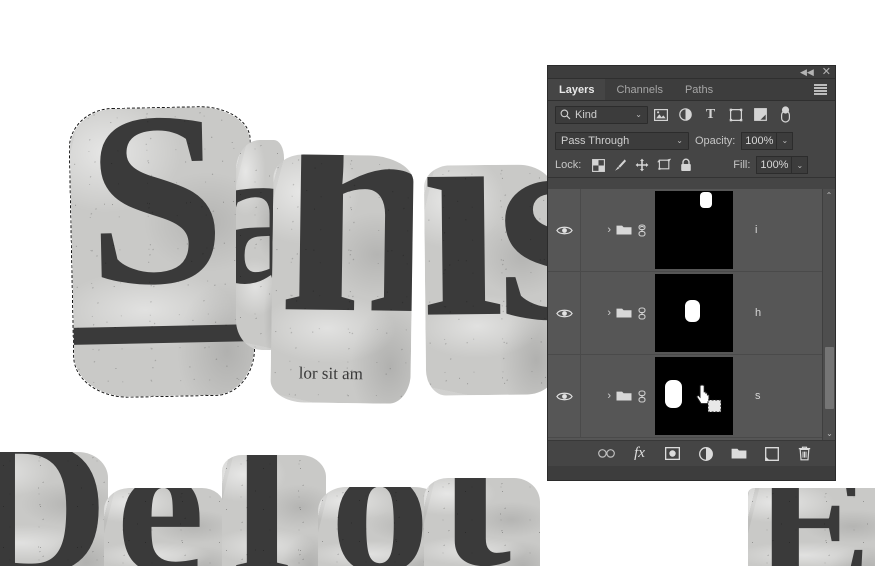 The width and height of the screenshot is (875, 566). I want to click on link-layers-icon, so click(606, 453).